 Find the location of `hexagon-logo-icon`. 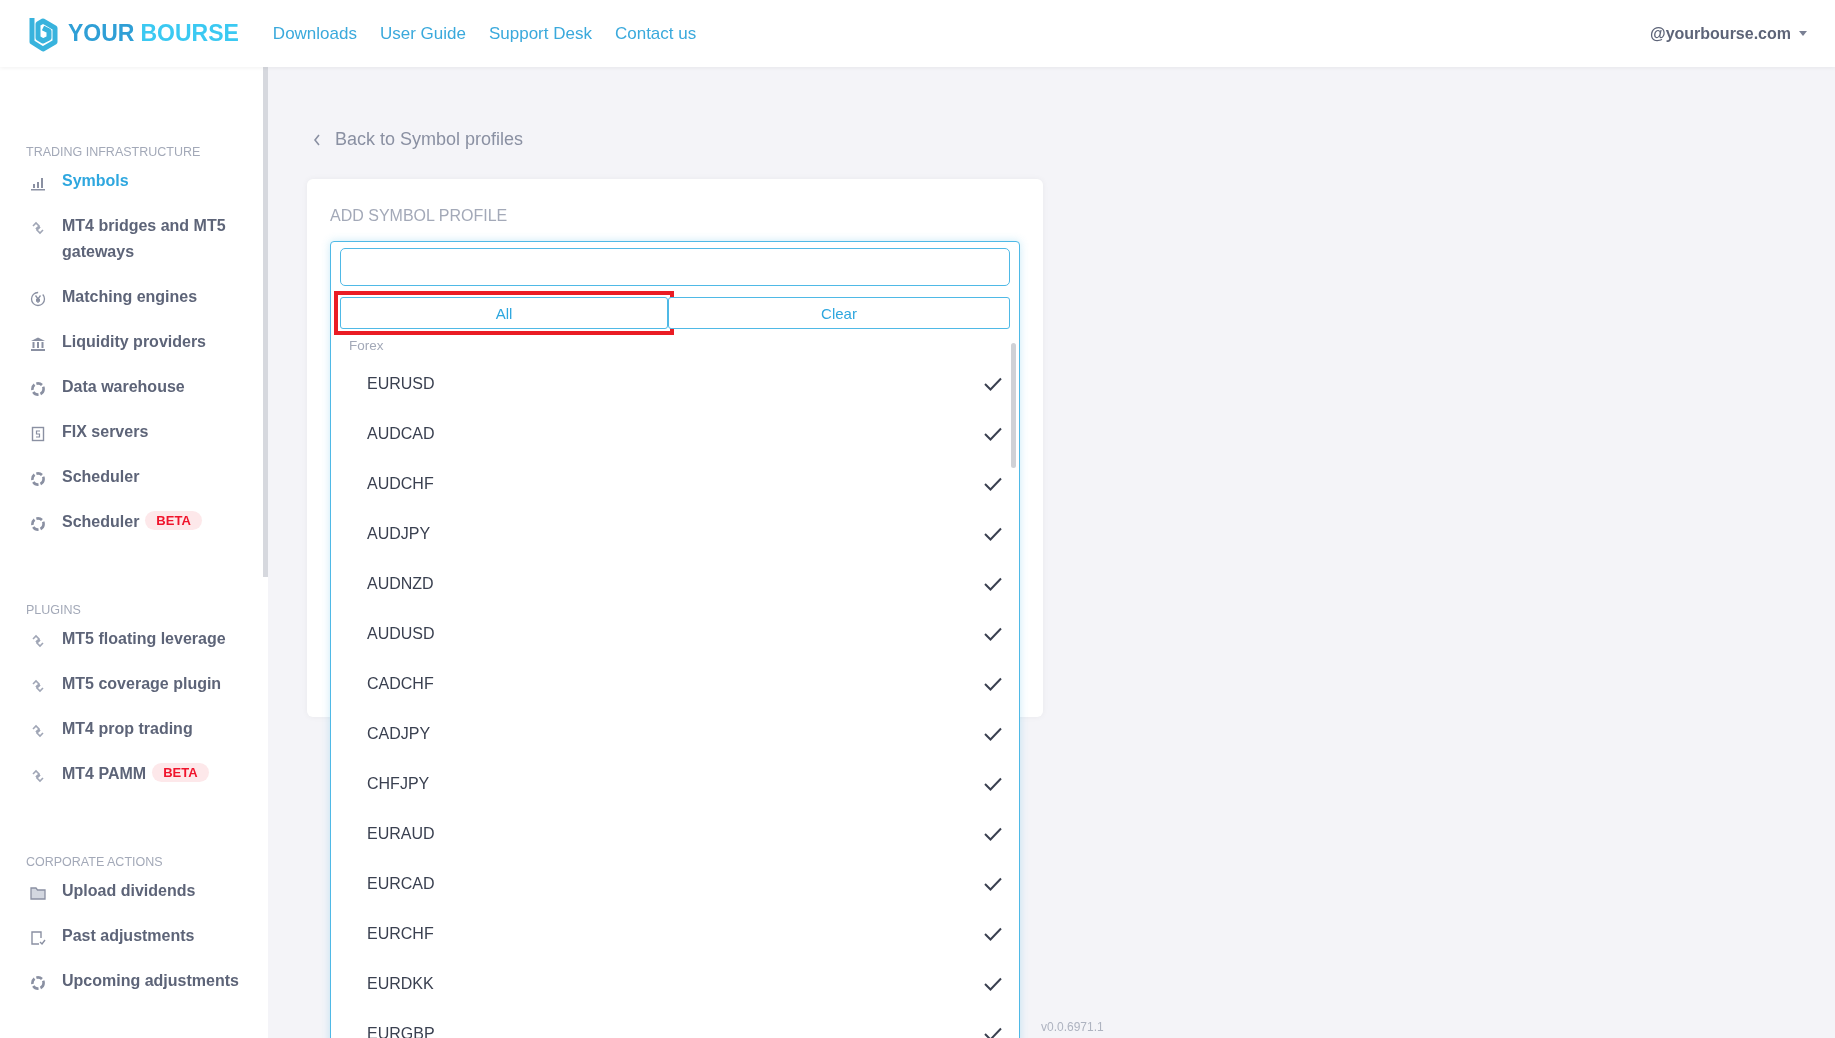

hexagon-logo-icon is located at coordinates (43, 33).